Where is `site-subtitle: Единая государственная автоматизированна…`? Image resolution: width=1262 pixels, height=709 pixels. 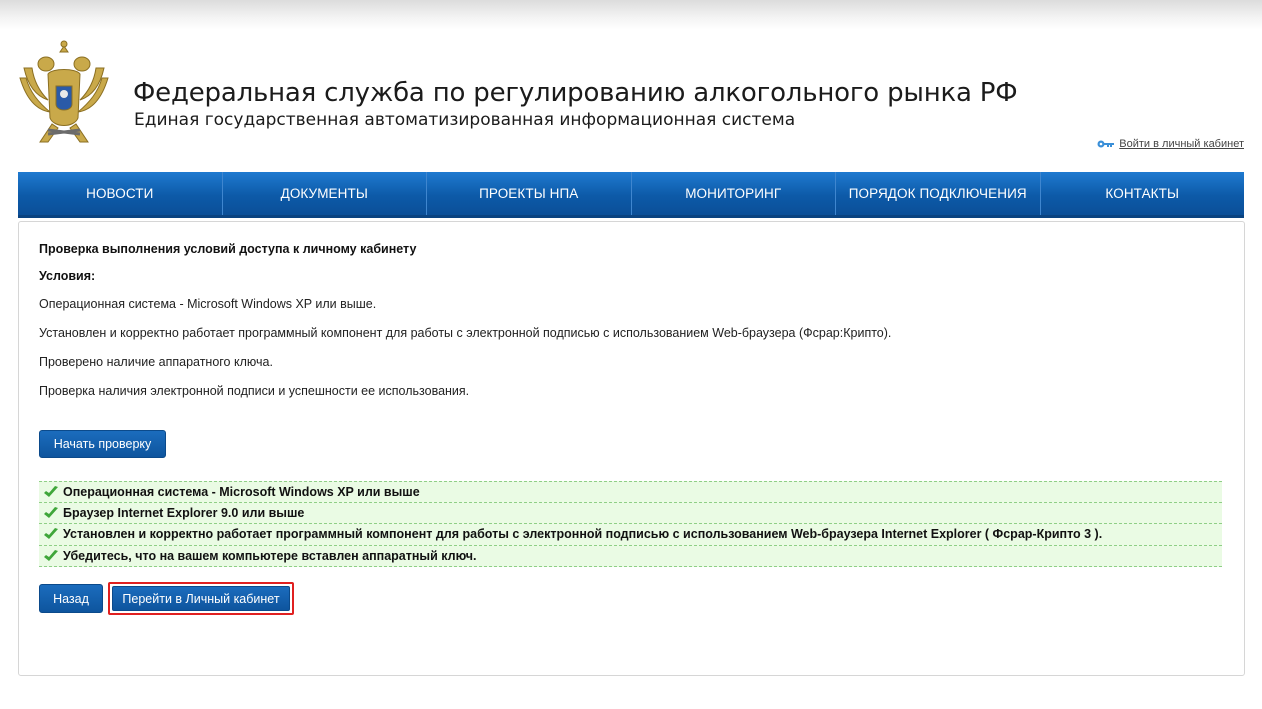 site-subtitle: Единая государственная автоматизированна… is located at coordinates (465, 120).